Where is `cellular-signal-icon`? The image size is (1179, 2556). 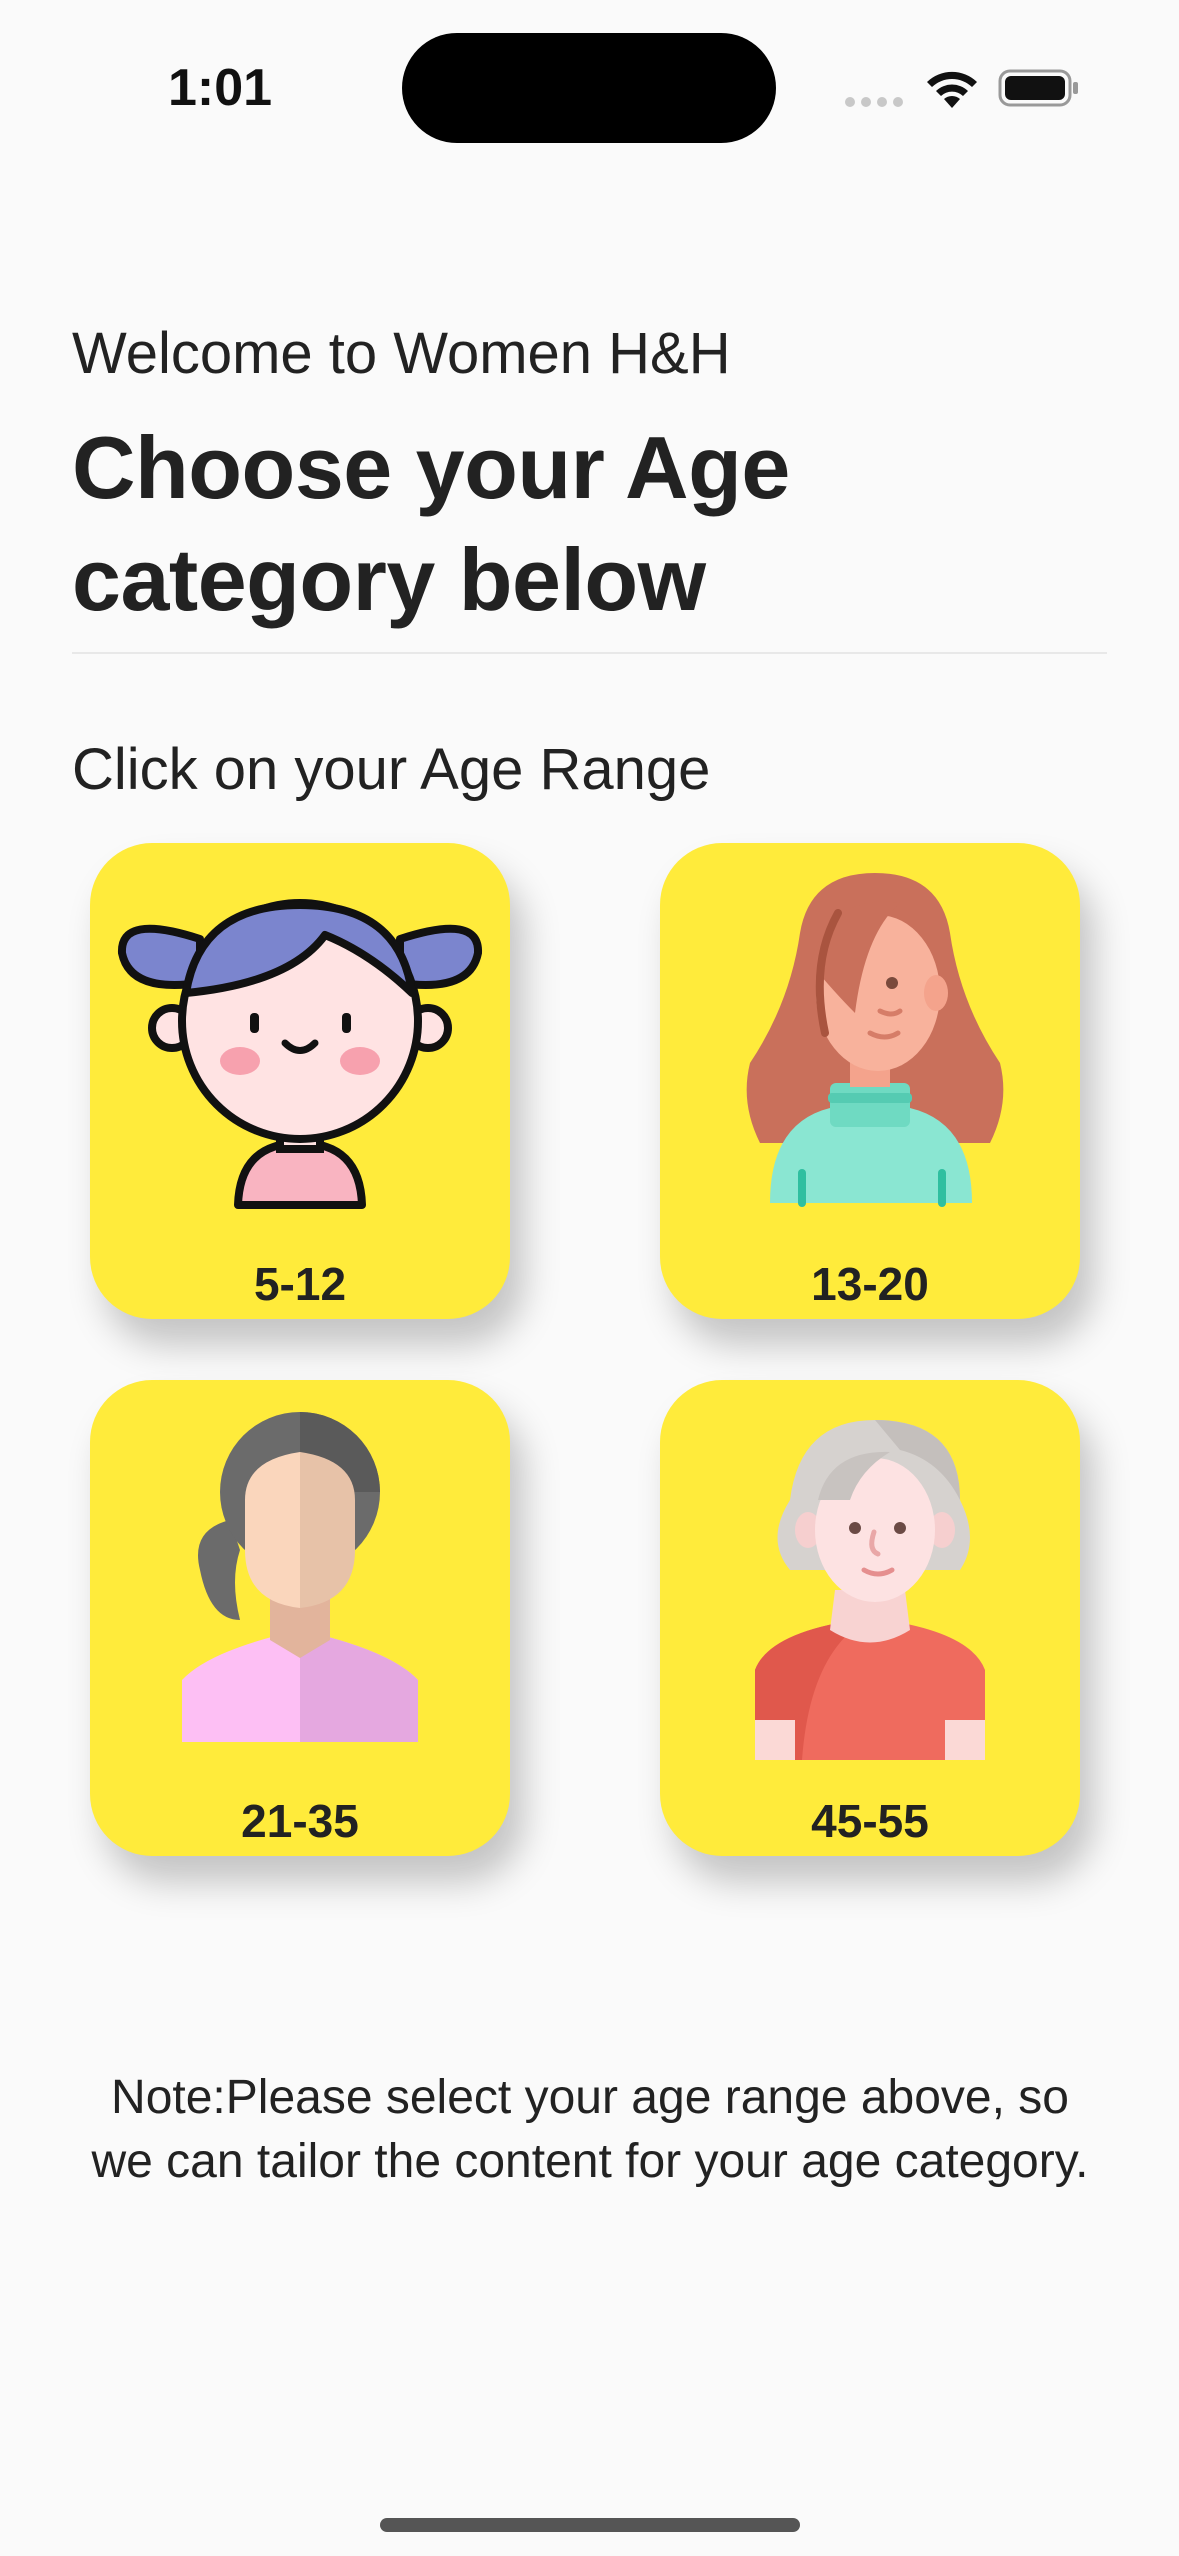 cellular-signal-icon is located at coordinates (874, 102).